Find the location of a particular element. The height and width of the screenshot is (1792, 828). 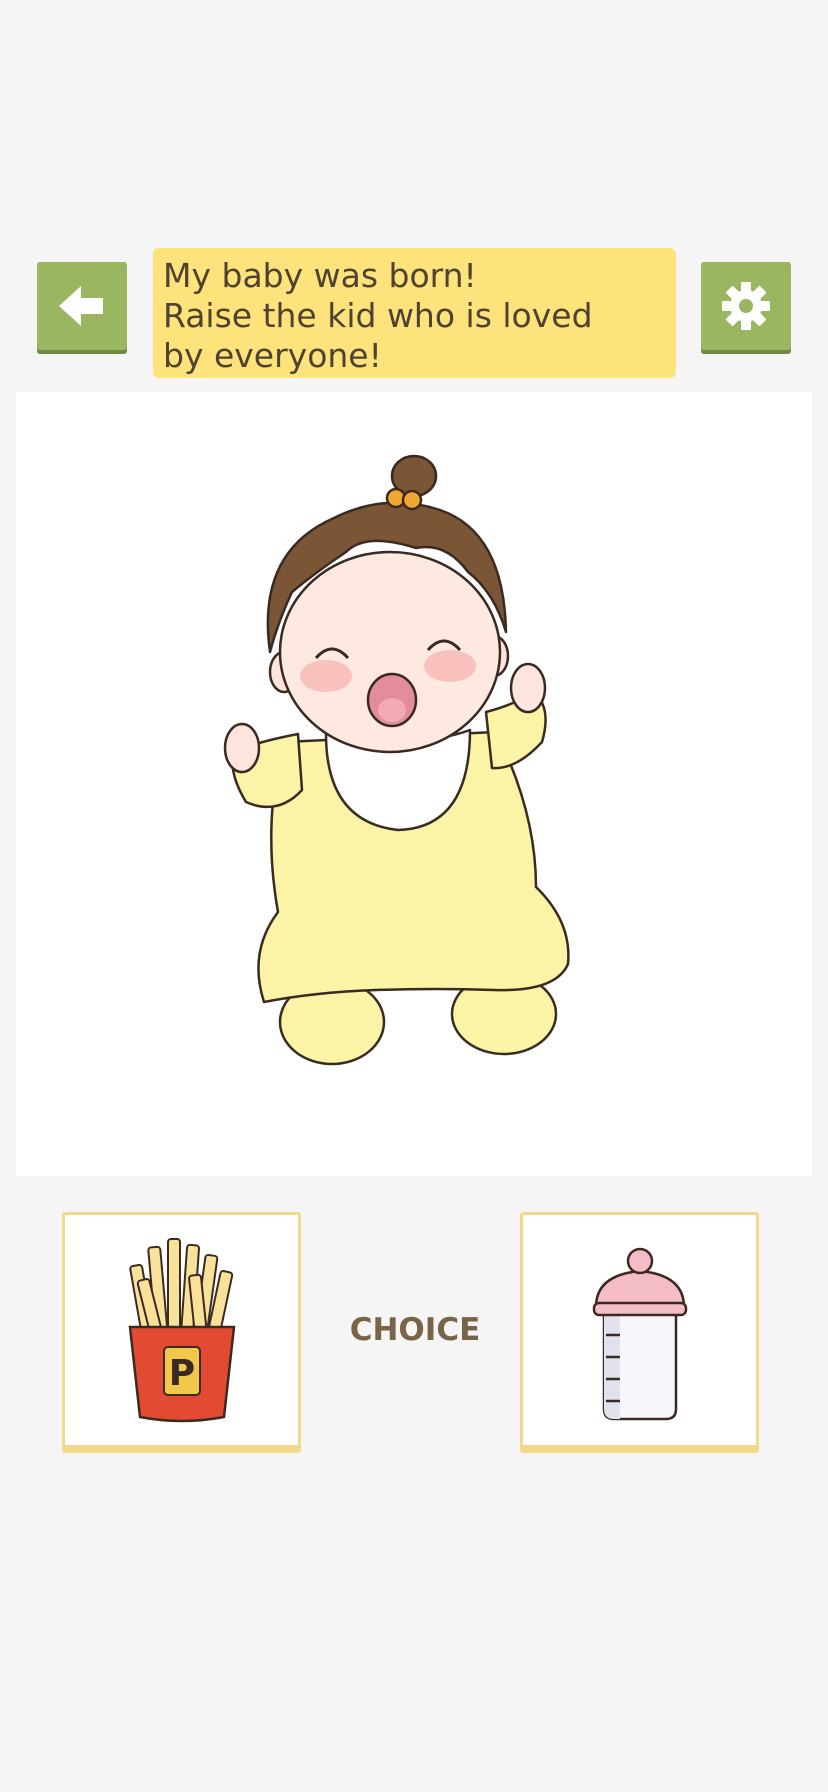

message-line-2: Raise the kid who is loved is located at coordinates (378, 315).